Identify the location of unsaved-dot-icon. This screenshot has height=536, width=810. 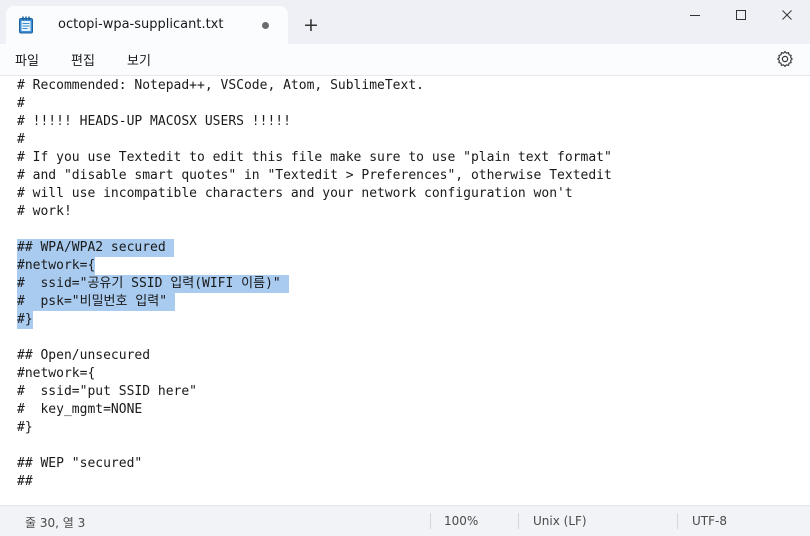
(265, 25).